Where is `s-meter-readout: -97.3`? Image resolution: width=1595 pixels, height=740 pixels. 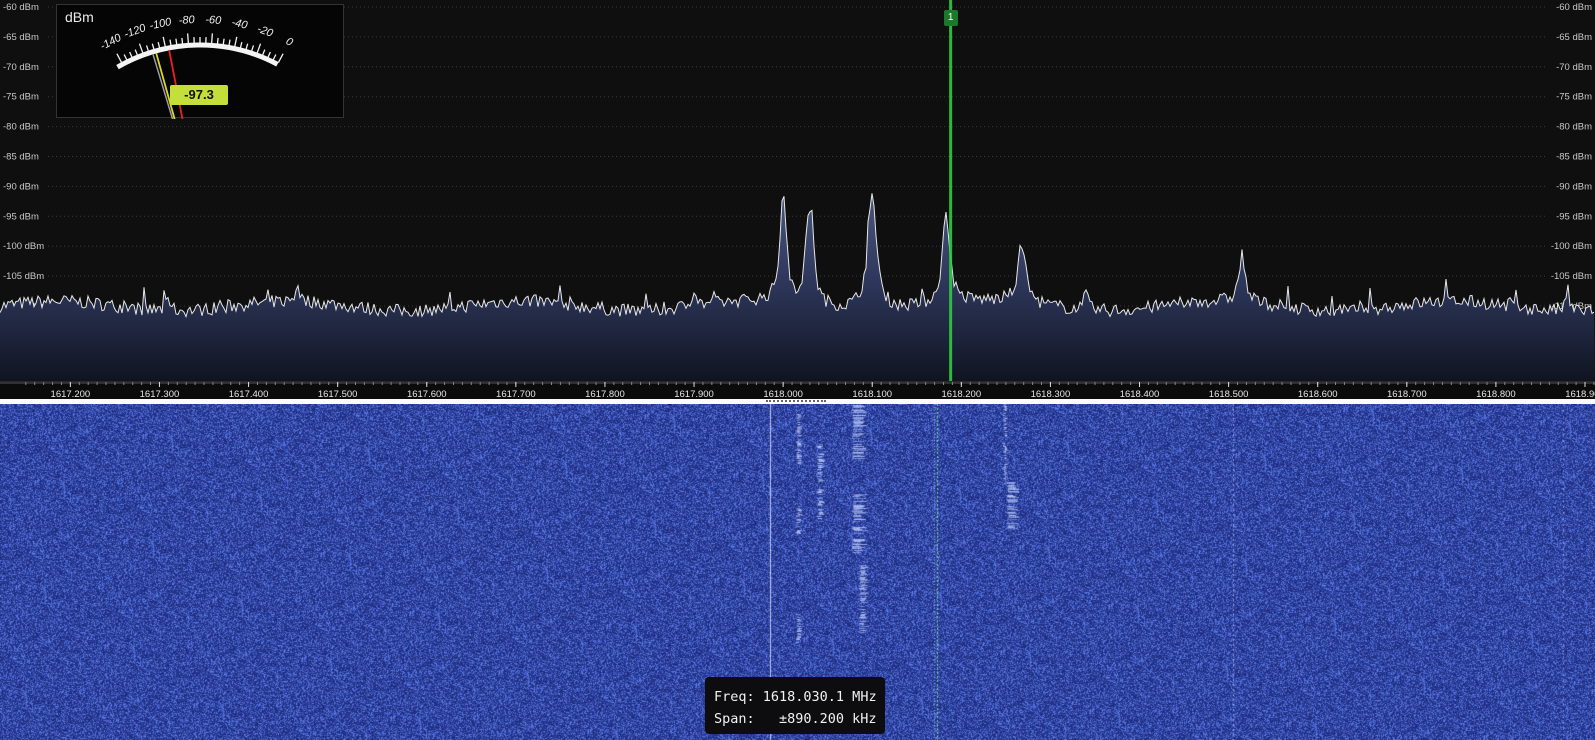 s-meter-readout: -97.3 is located at coordinates (199, 95).